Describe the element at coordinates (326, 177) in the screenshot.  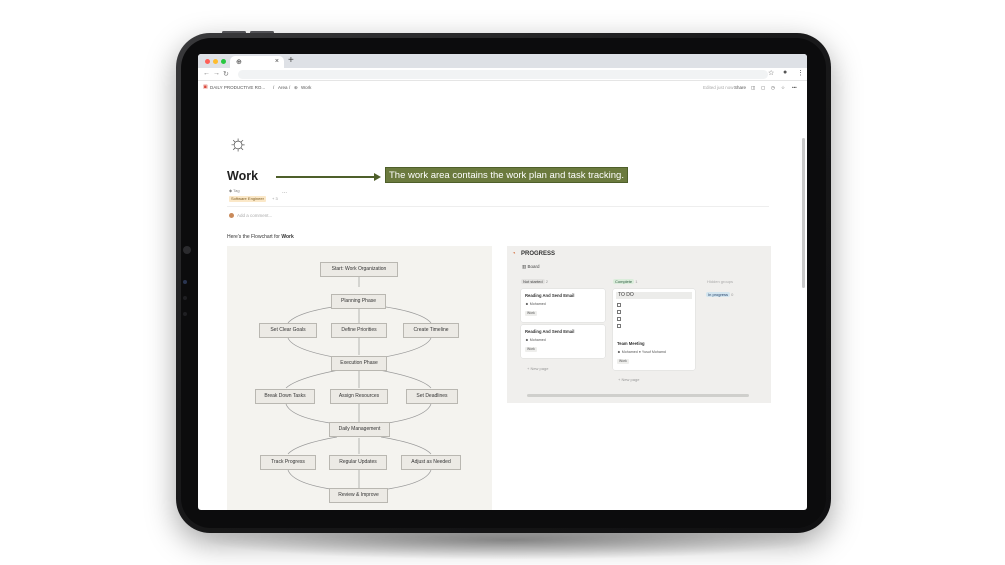
I see `annotation-arrow` at that location.